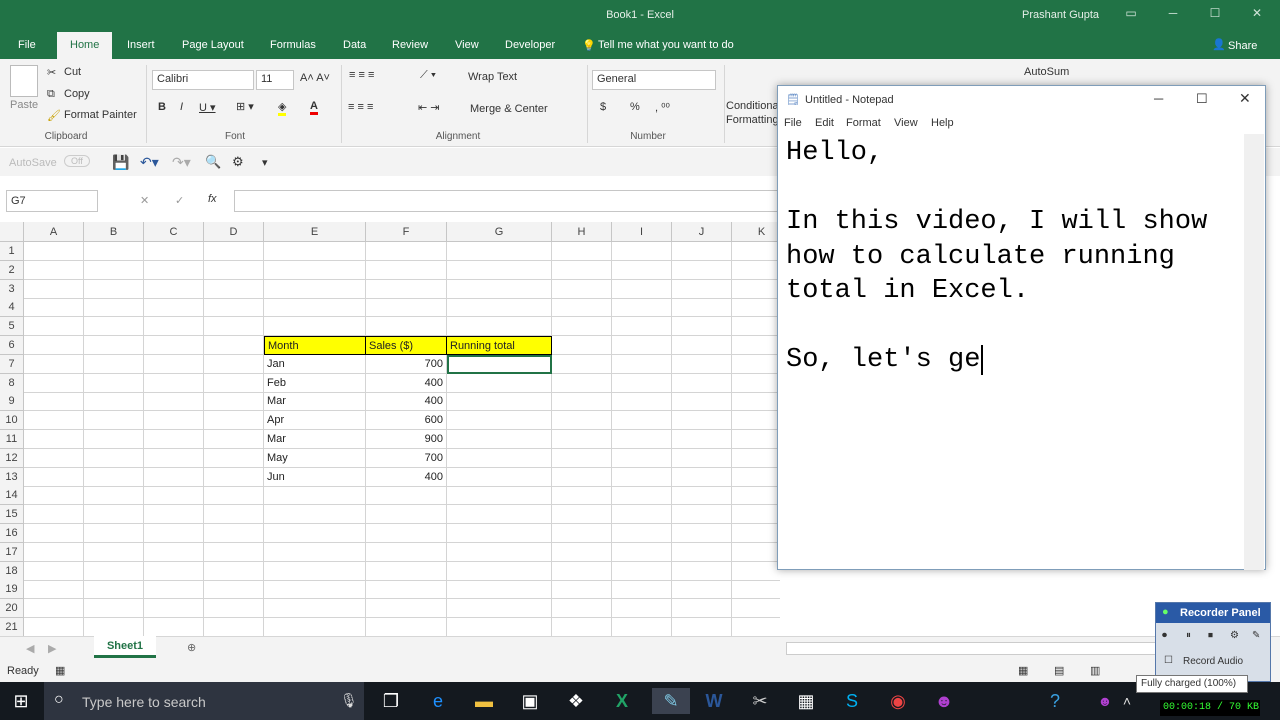 This screenshot has width=1280, height=720. What do you see at coordinates (852, 701) in the screenshot?
I see `skype-icon: S` at bounding box center [852, 701].